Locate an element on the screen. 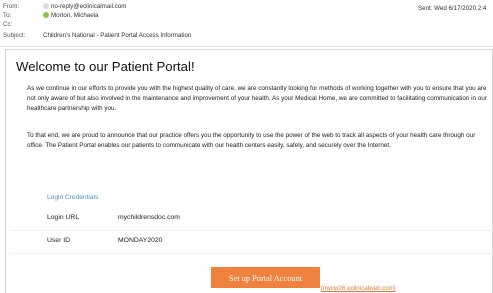 This screenshot has width=493, height=293. to-value: Morton, Michaela is located at coordinates (74, 15).